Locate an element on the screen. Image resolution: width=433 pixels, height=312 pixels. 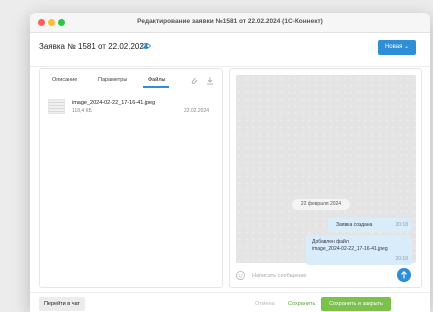
file-thumbnail is located at coordinates (56, 106).